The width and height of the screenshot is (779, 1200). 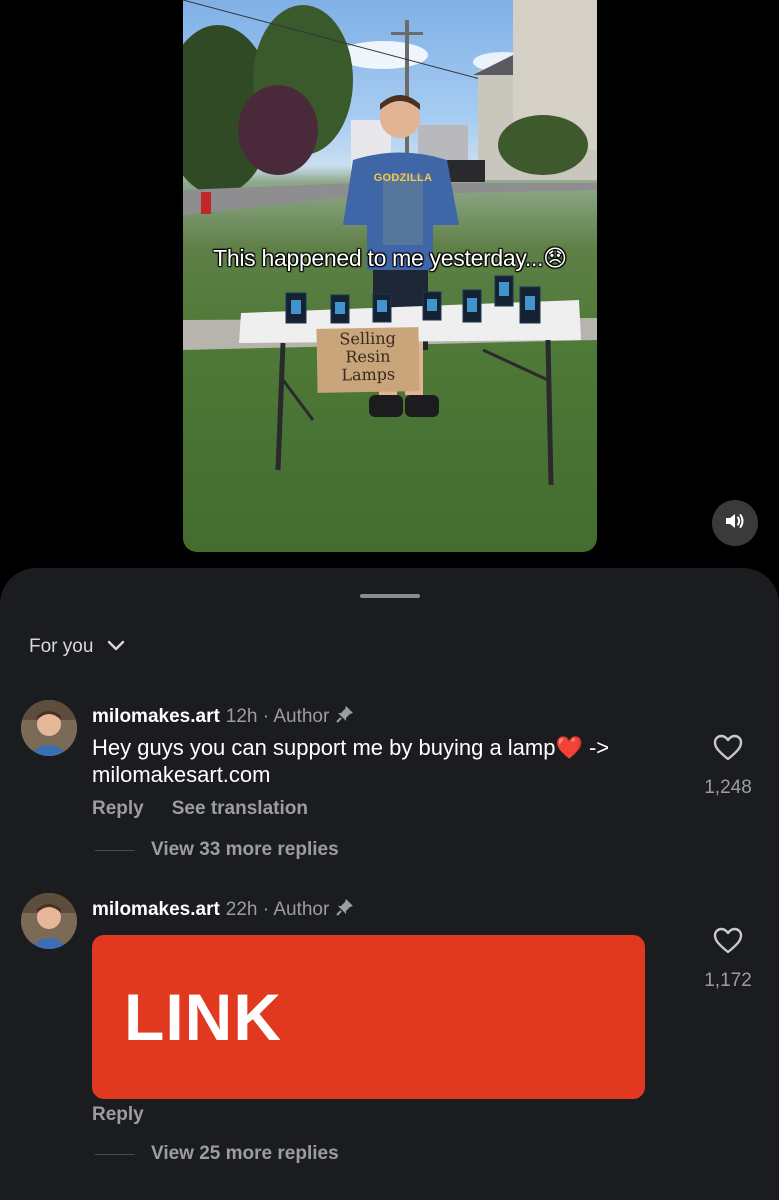 I want to click on comment-filter-dropdown: For you, so click(x=77, y=647).